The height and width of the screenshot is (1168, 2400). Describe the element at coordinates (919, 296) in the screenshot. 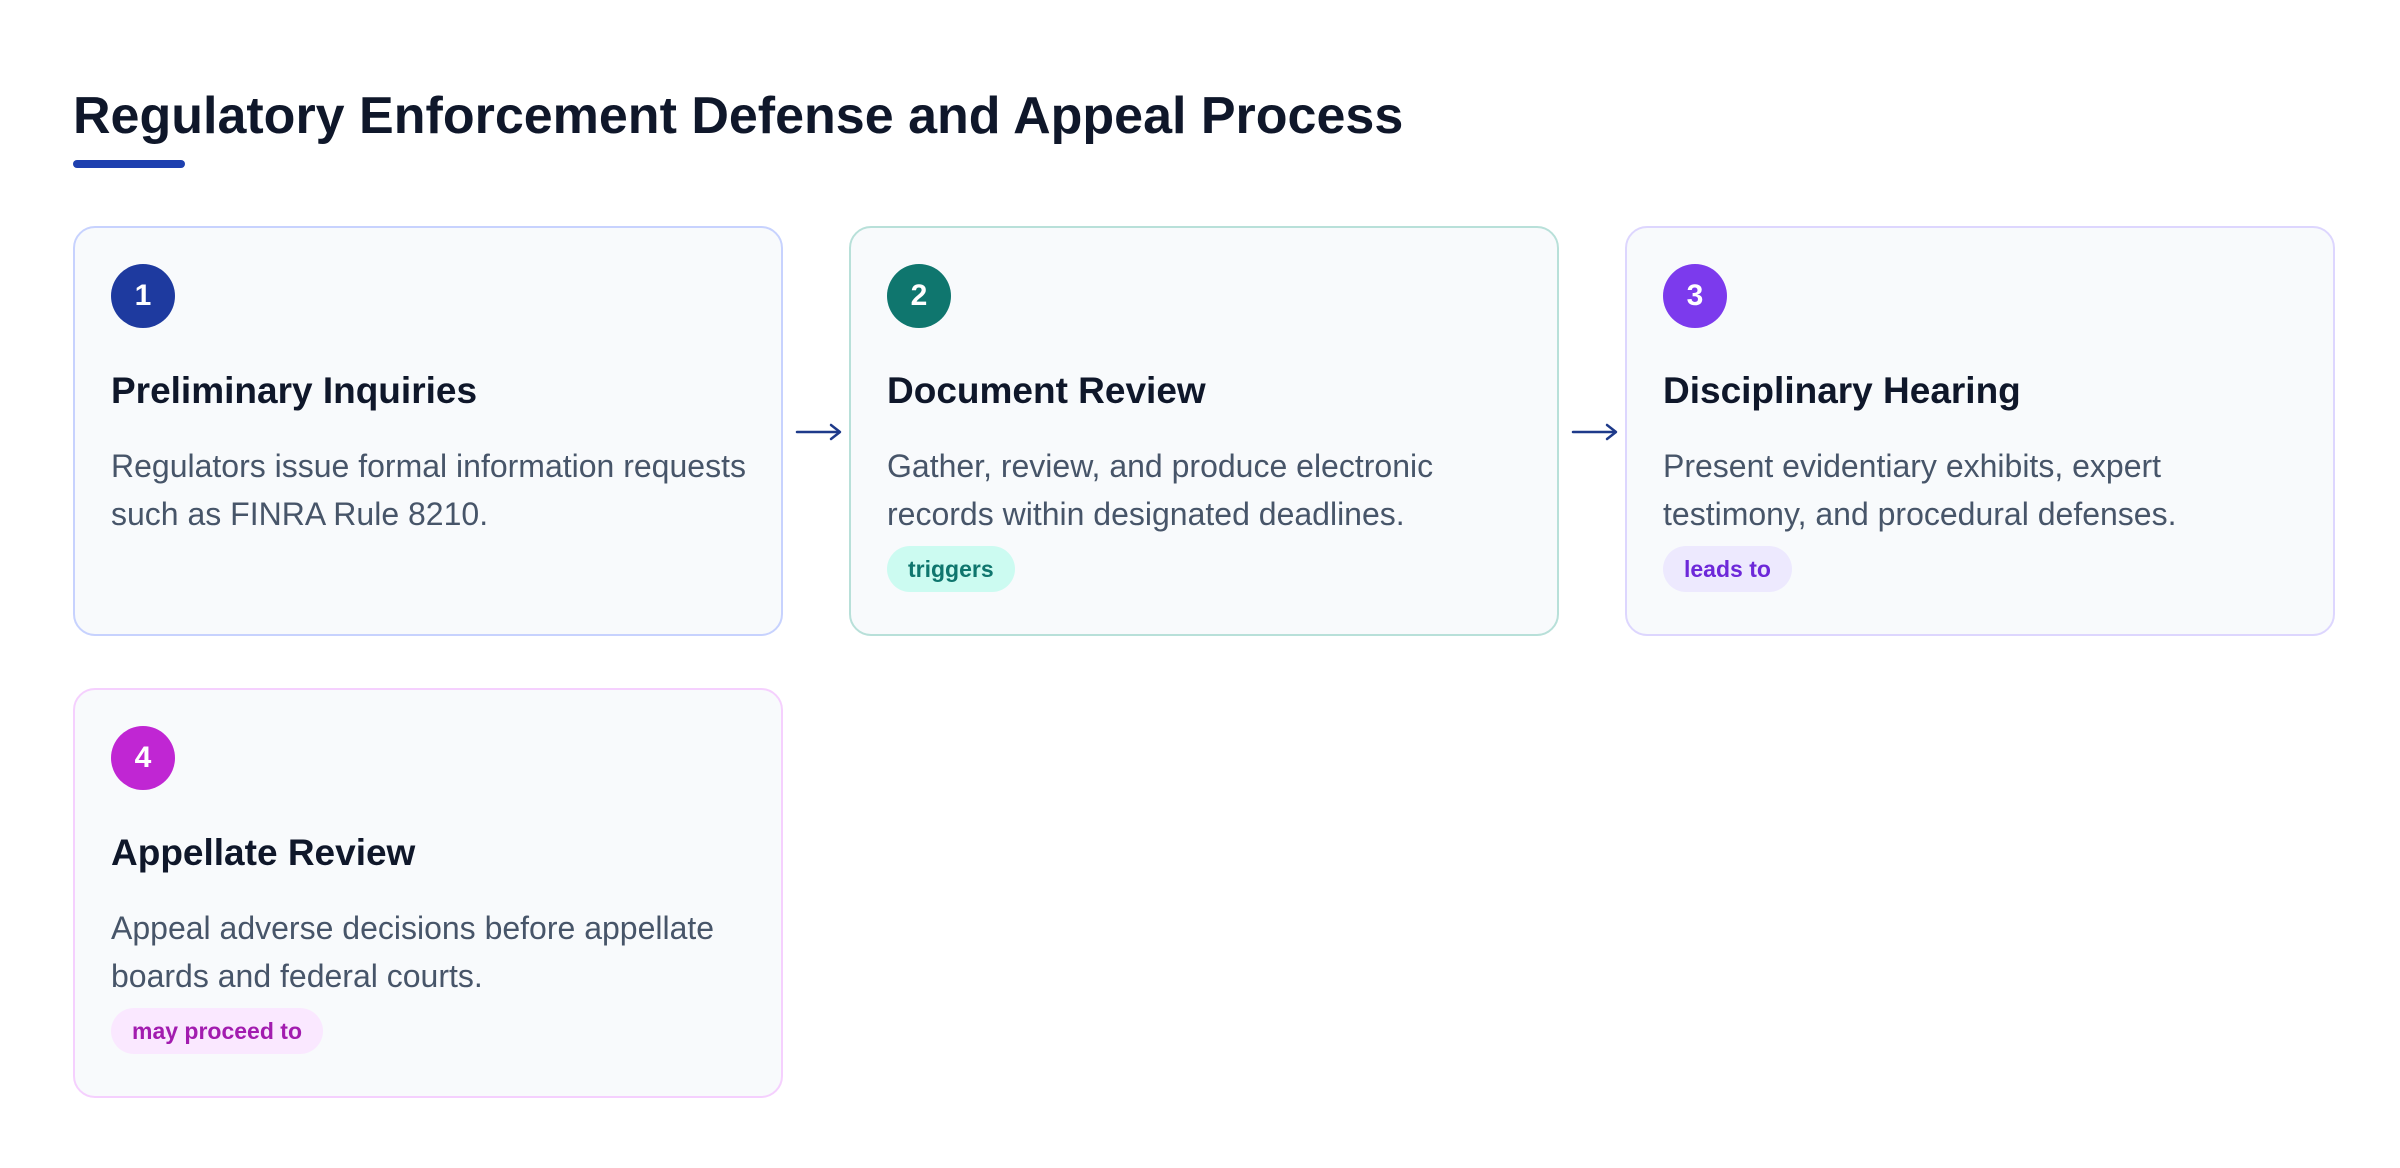

I see `step-number-badge: 2` at that location.